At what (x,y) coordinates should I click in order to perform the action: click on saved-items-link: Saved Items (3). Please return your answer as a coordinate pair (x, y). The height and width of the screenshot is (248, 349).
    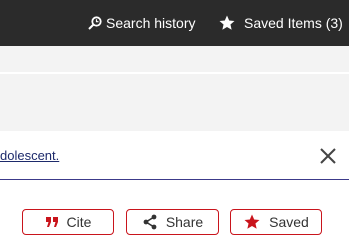
    Looking at the image, I should click on (280, 23).